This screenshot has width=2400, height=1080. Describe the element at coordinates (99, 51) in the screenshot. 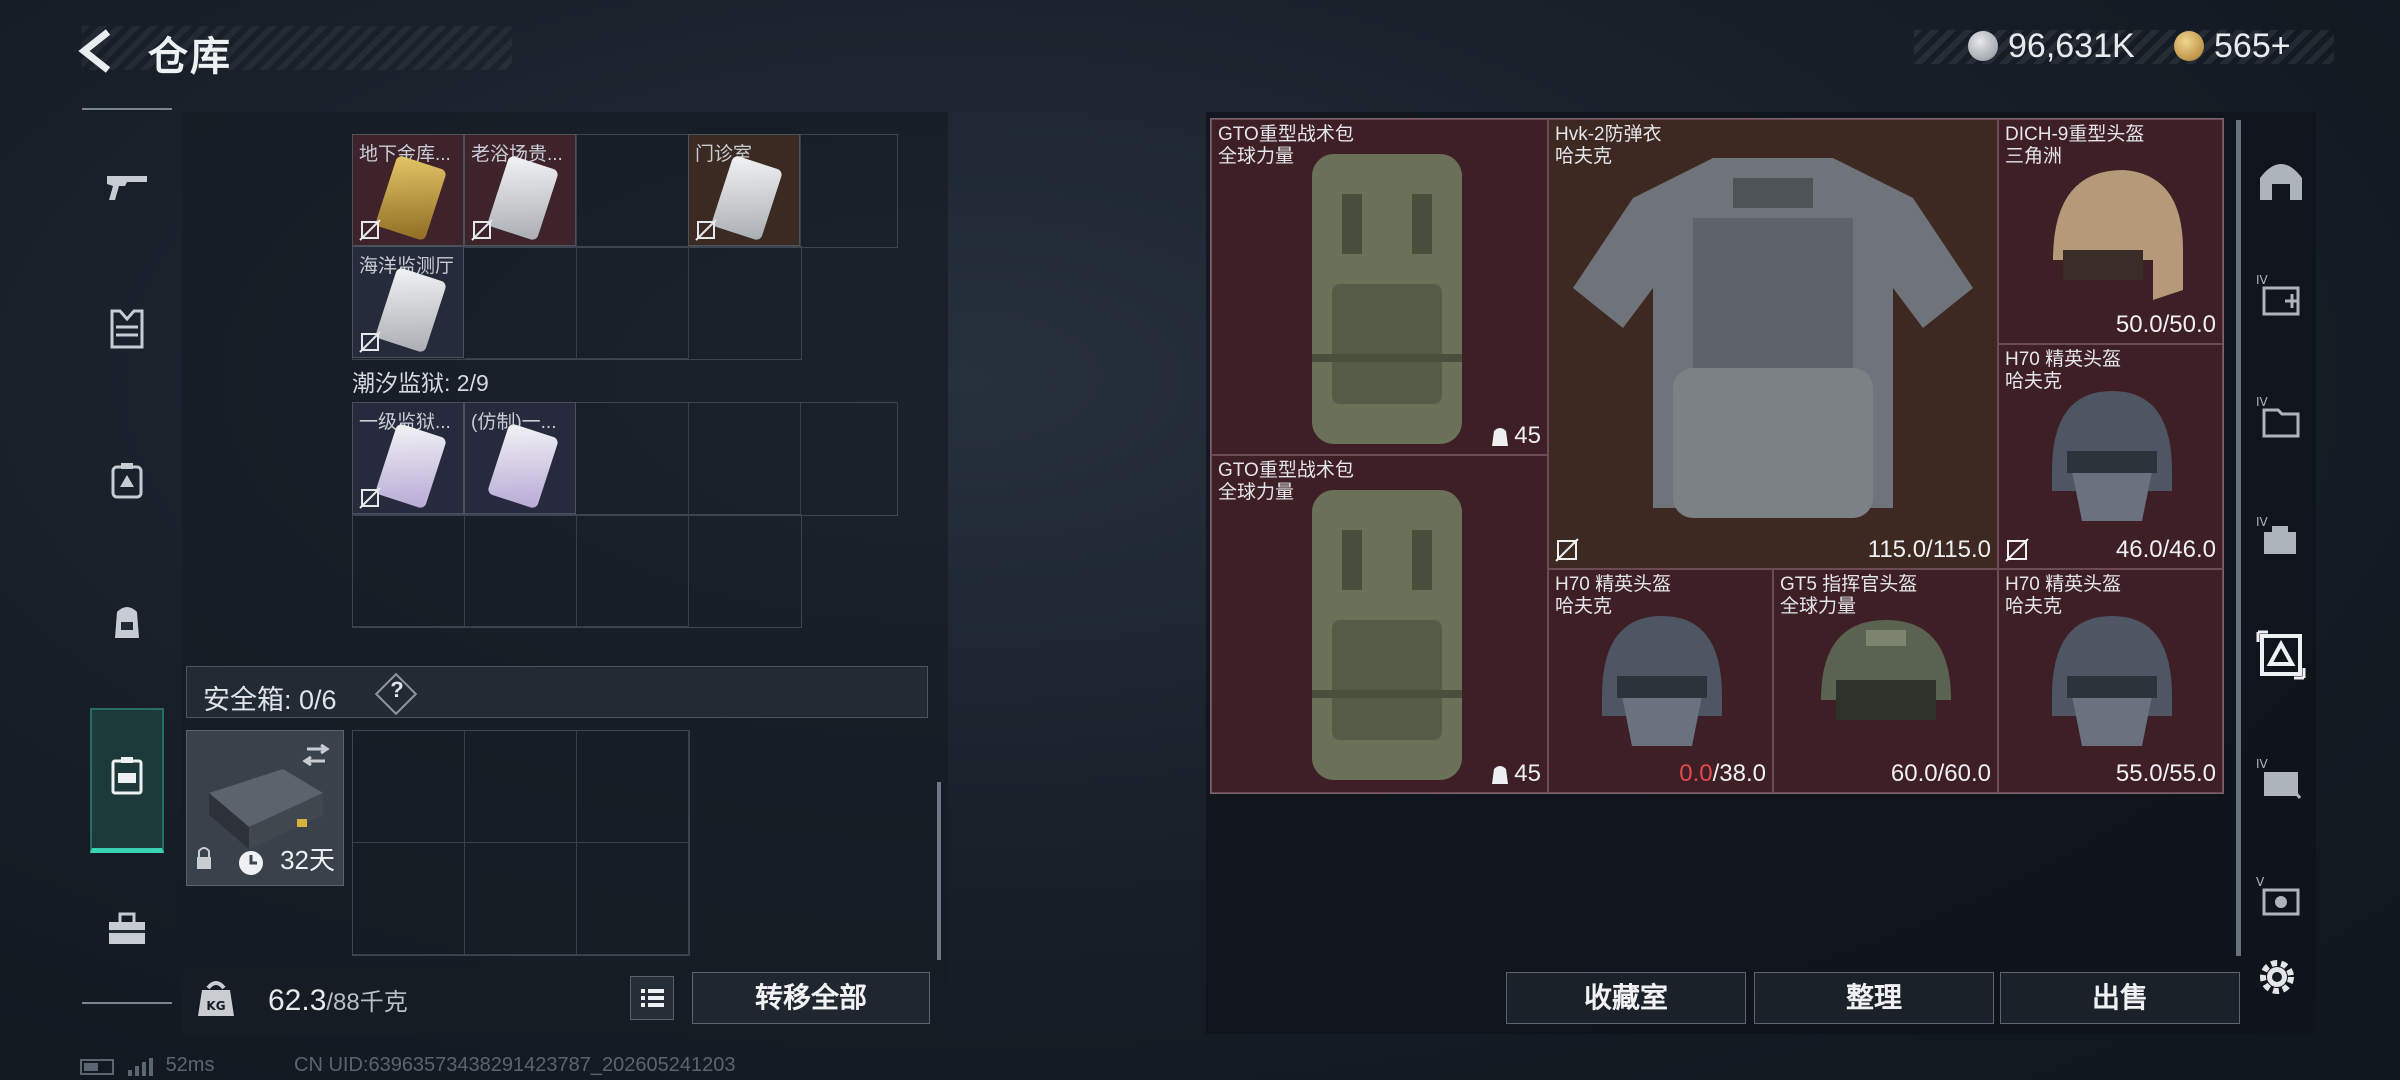

I see `back-button` at that location.